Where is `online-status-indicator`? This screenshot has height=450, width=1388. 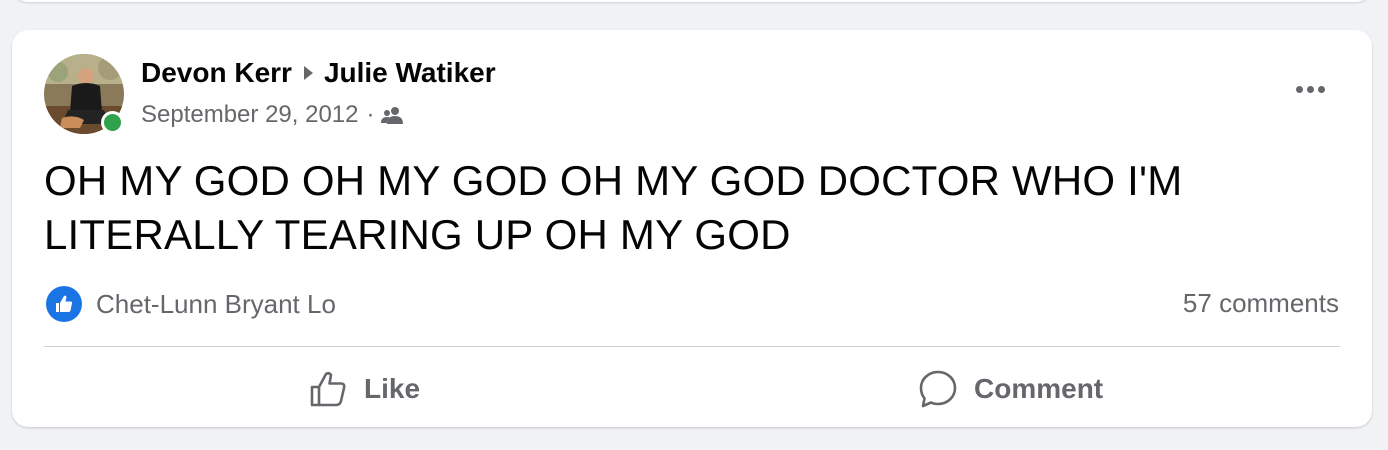
online-status-indicator is located at coordinates (112, 122).